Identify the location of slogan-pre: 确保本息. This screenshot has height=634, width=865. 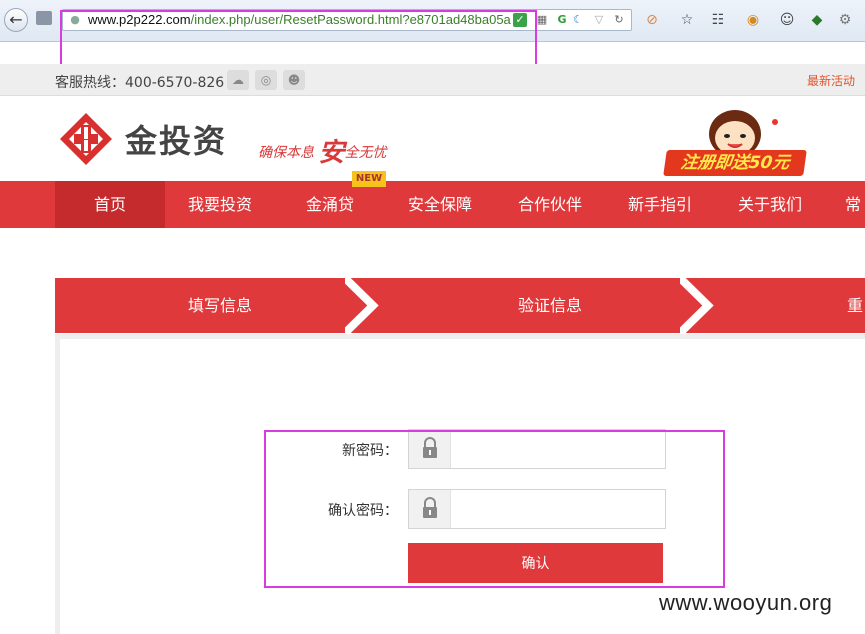
(286, 153).